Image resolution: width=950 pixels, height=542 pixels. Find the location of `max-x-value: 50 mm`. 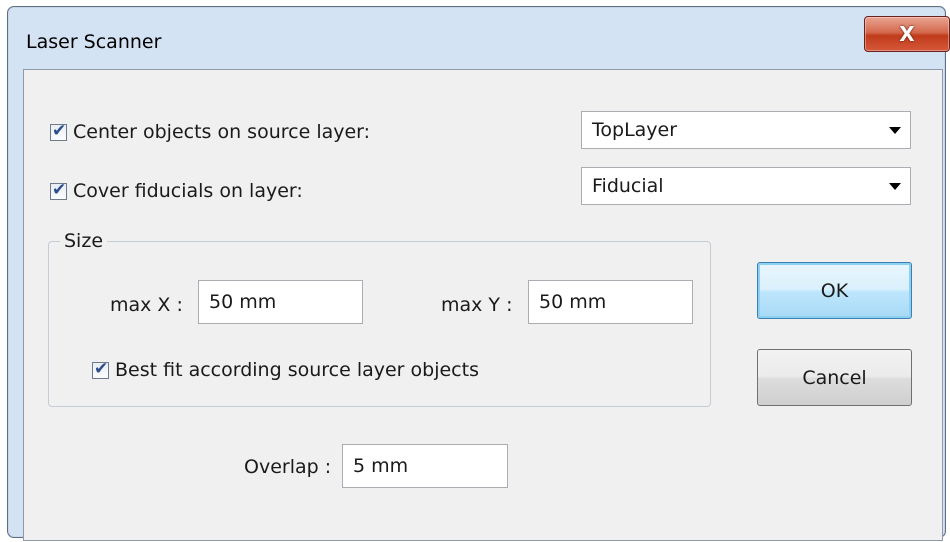

max-x-value: 50 mm is located at coordinates (243, 302).